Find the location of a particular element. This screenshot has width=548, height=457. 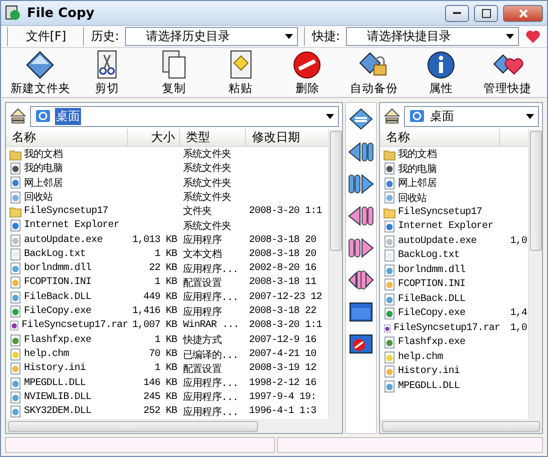

column-header: 名称 is located at coordinates (67, 137).